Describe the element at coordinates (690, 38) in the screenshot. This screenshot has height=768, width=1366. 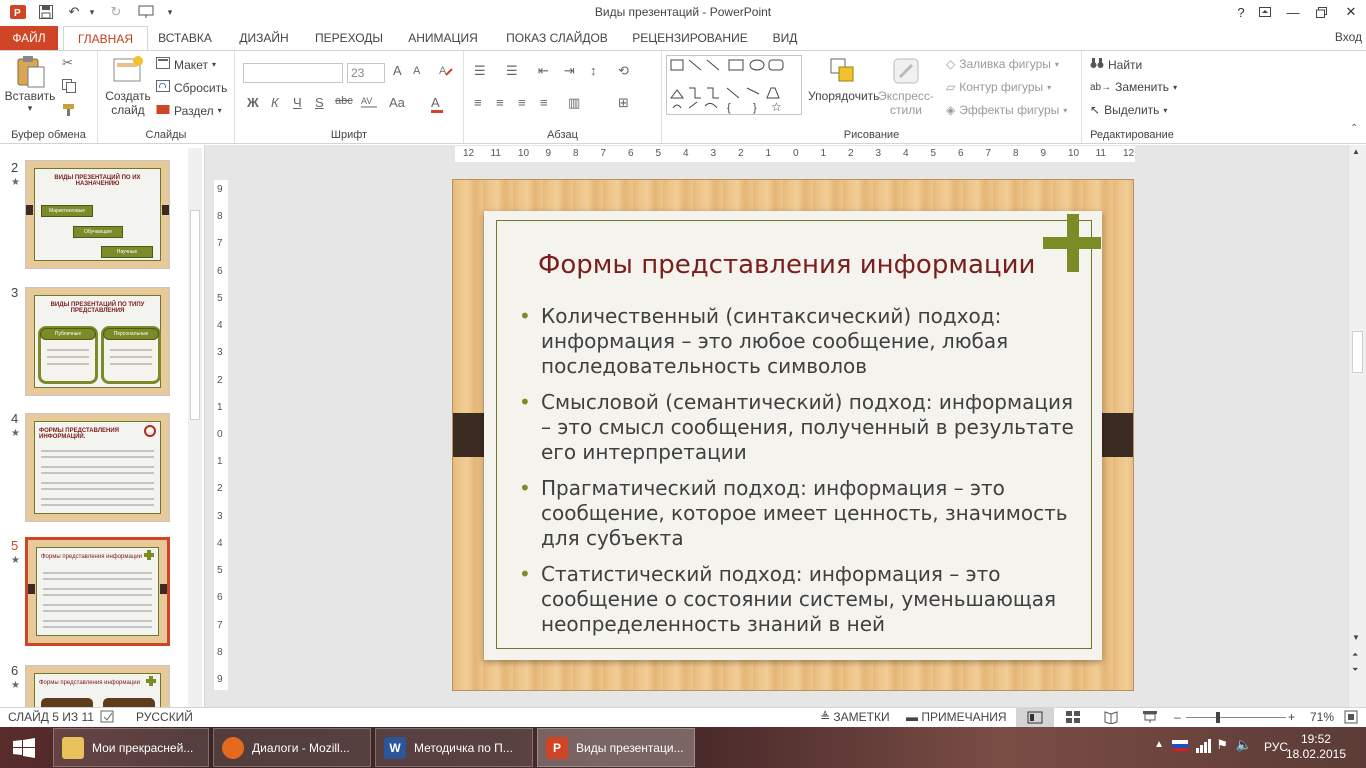
I see `tab-review: РЕЦЕНЗИРОВАНИЕ` at that location.